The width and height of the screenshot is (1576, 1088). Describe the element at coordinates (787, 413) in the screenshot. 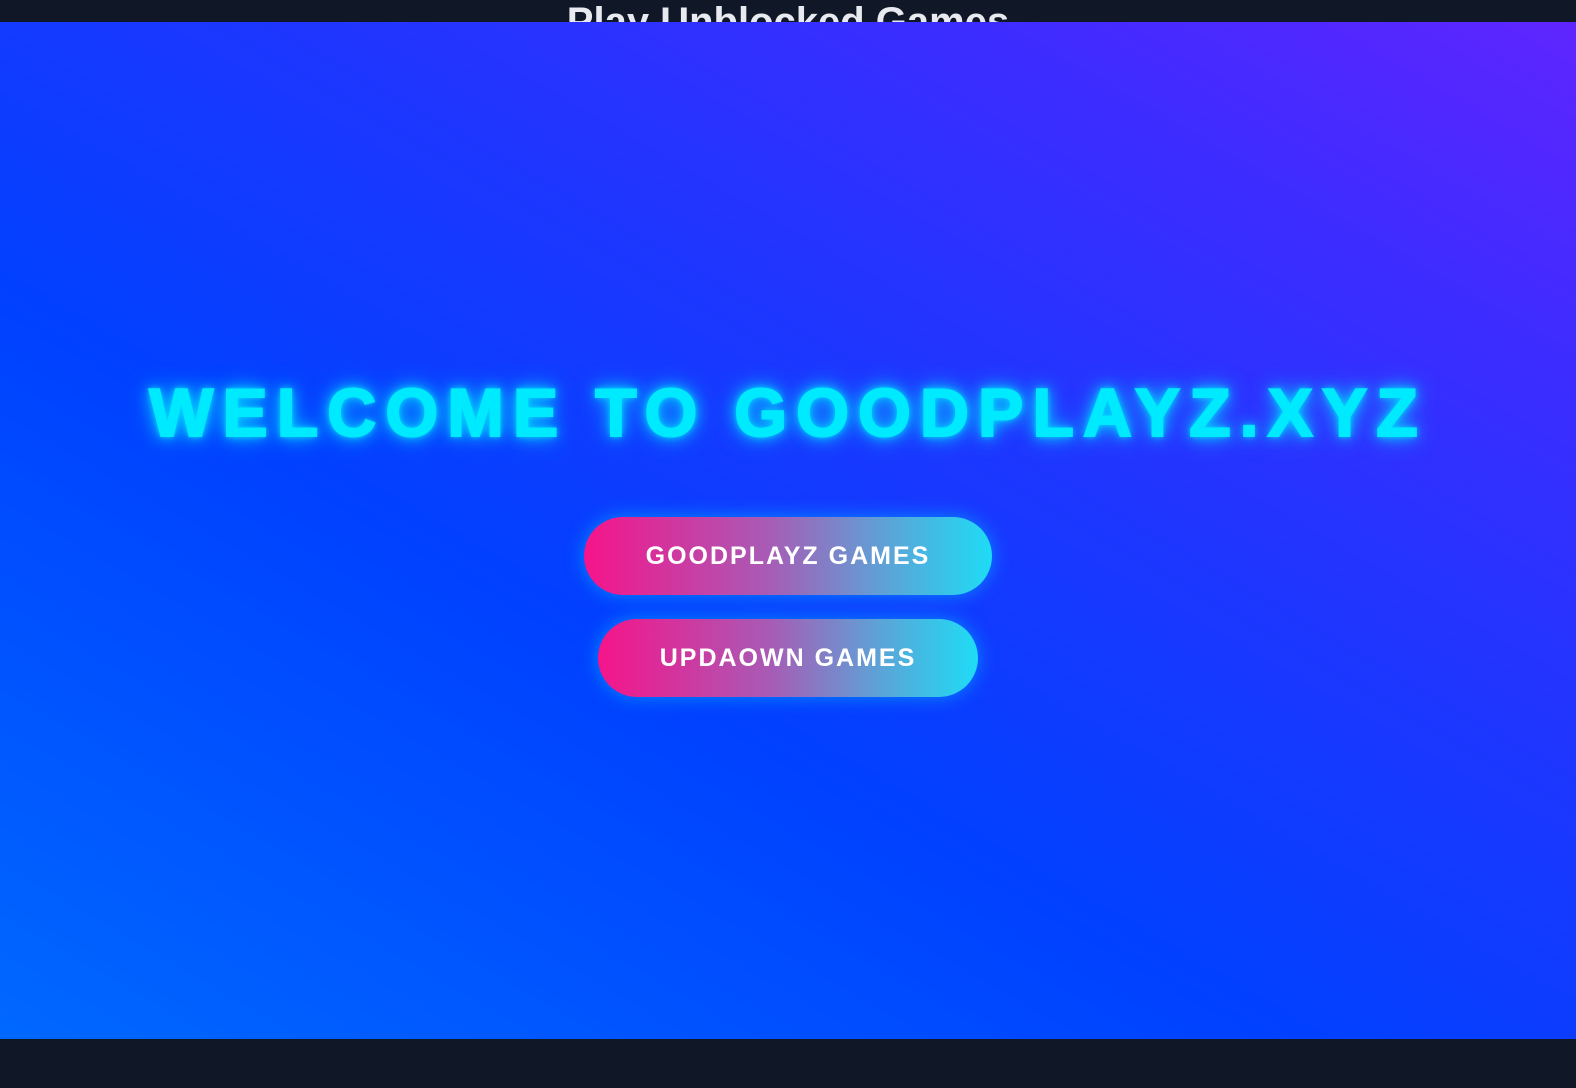

I see `welcome-heading: WELCOME TO GOODPLAYZ.XYZ` at that location.